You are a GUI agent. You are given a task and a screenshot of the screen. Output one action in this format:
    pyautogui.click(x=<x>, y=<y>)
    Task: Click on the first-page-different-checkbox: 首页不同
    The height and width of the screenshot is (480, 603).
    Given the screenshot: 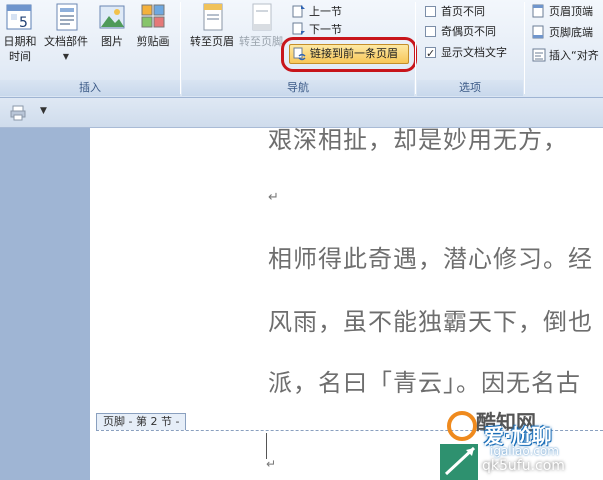 What is the action you would take?
    pyautogui.click(x=455, y=12)
    